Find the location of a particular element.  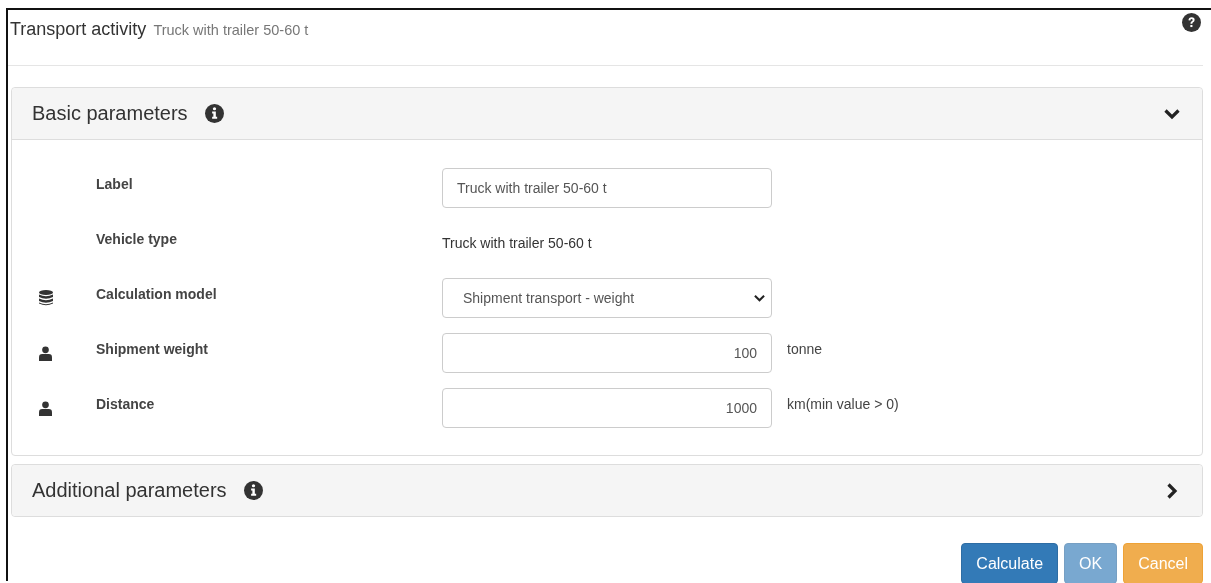

select-dropdown: Shipment transport - weight is located at coordinates (607, 298).